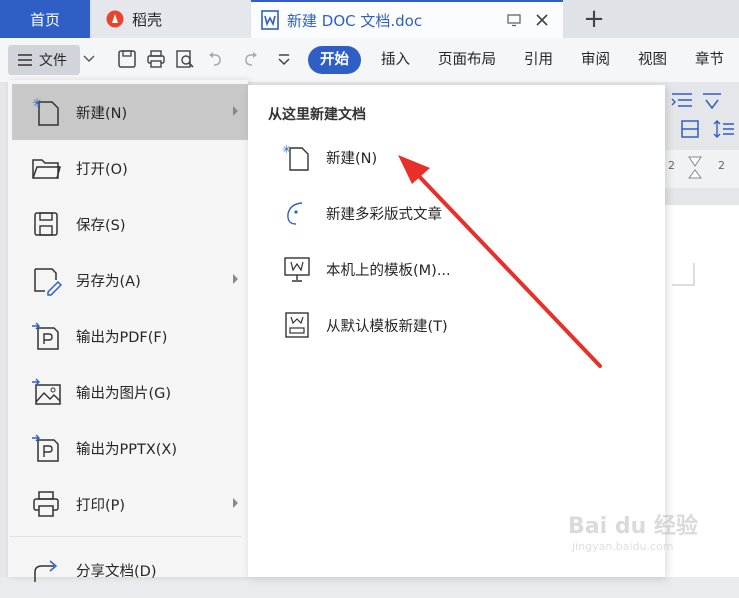  Describe the element at coordinates (171, 19) in the screenshot. I see `tab-daoke: 稻壳` at that location.